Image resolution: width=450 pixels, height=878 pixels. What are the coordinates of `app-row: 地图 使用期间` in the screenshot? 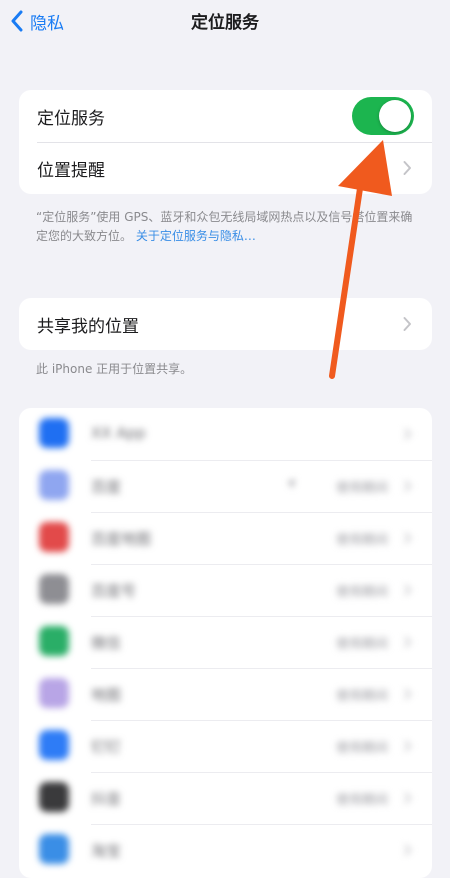 It's located at (225, 694).